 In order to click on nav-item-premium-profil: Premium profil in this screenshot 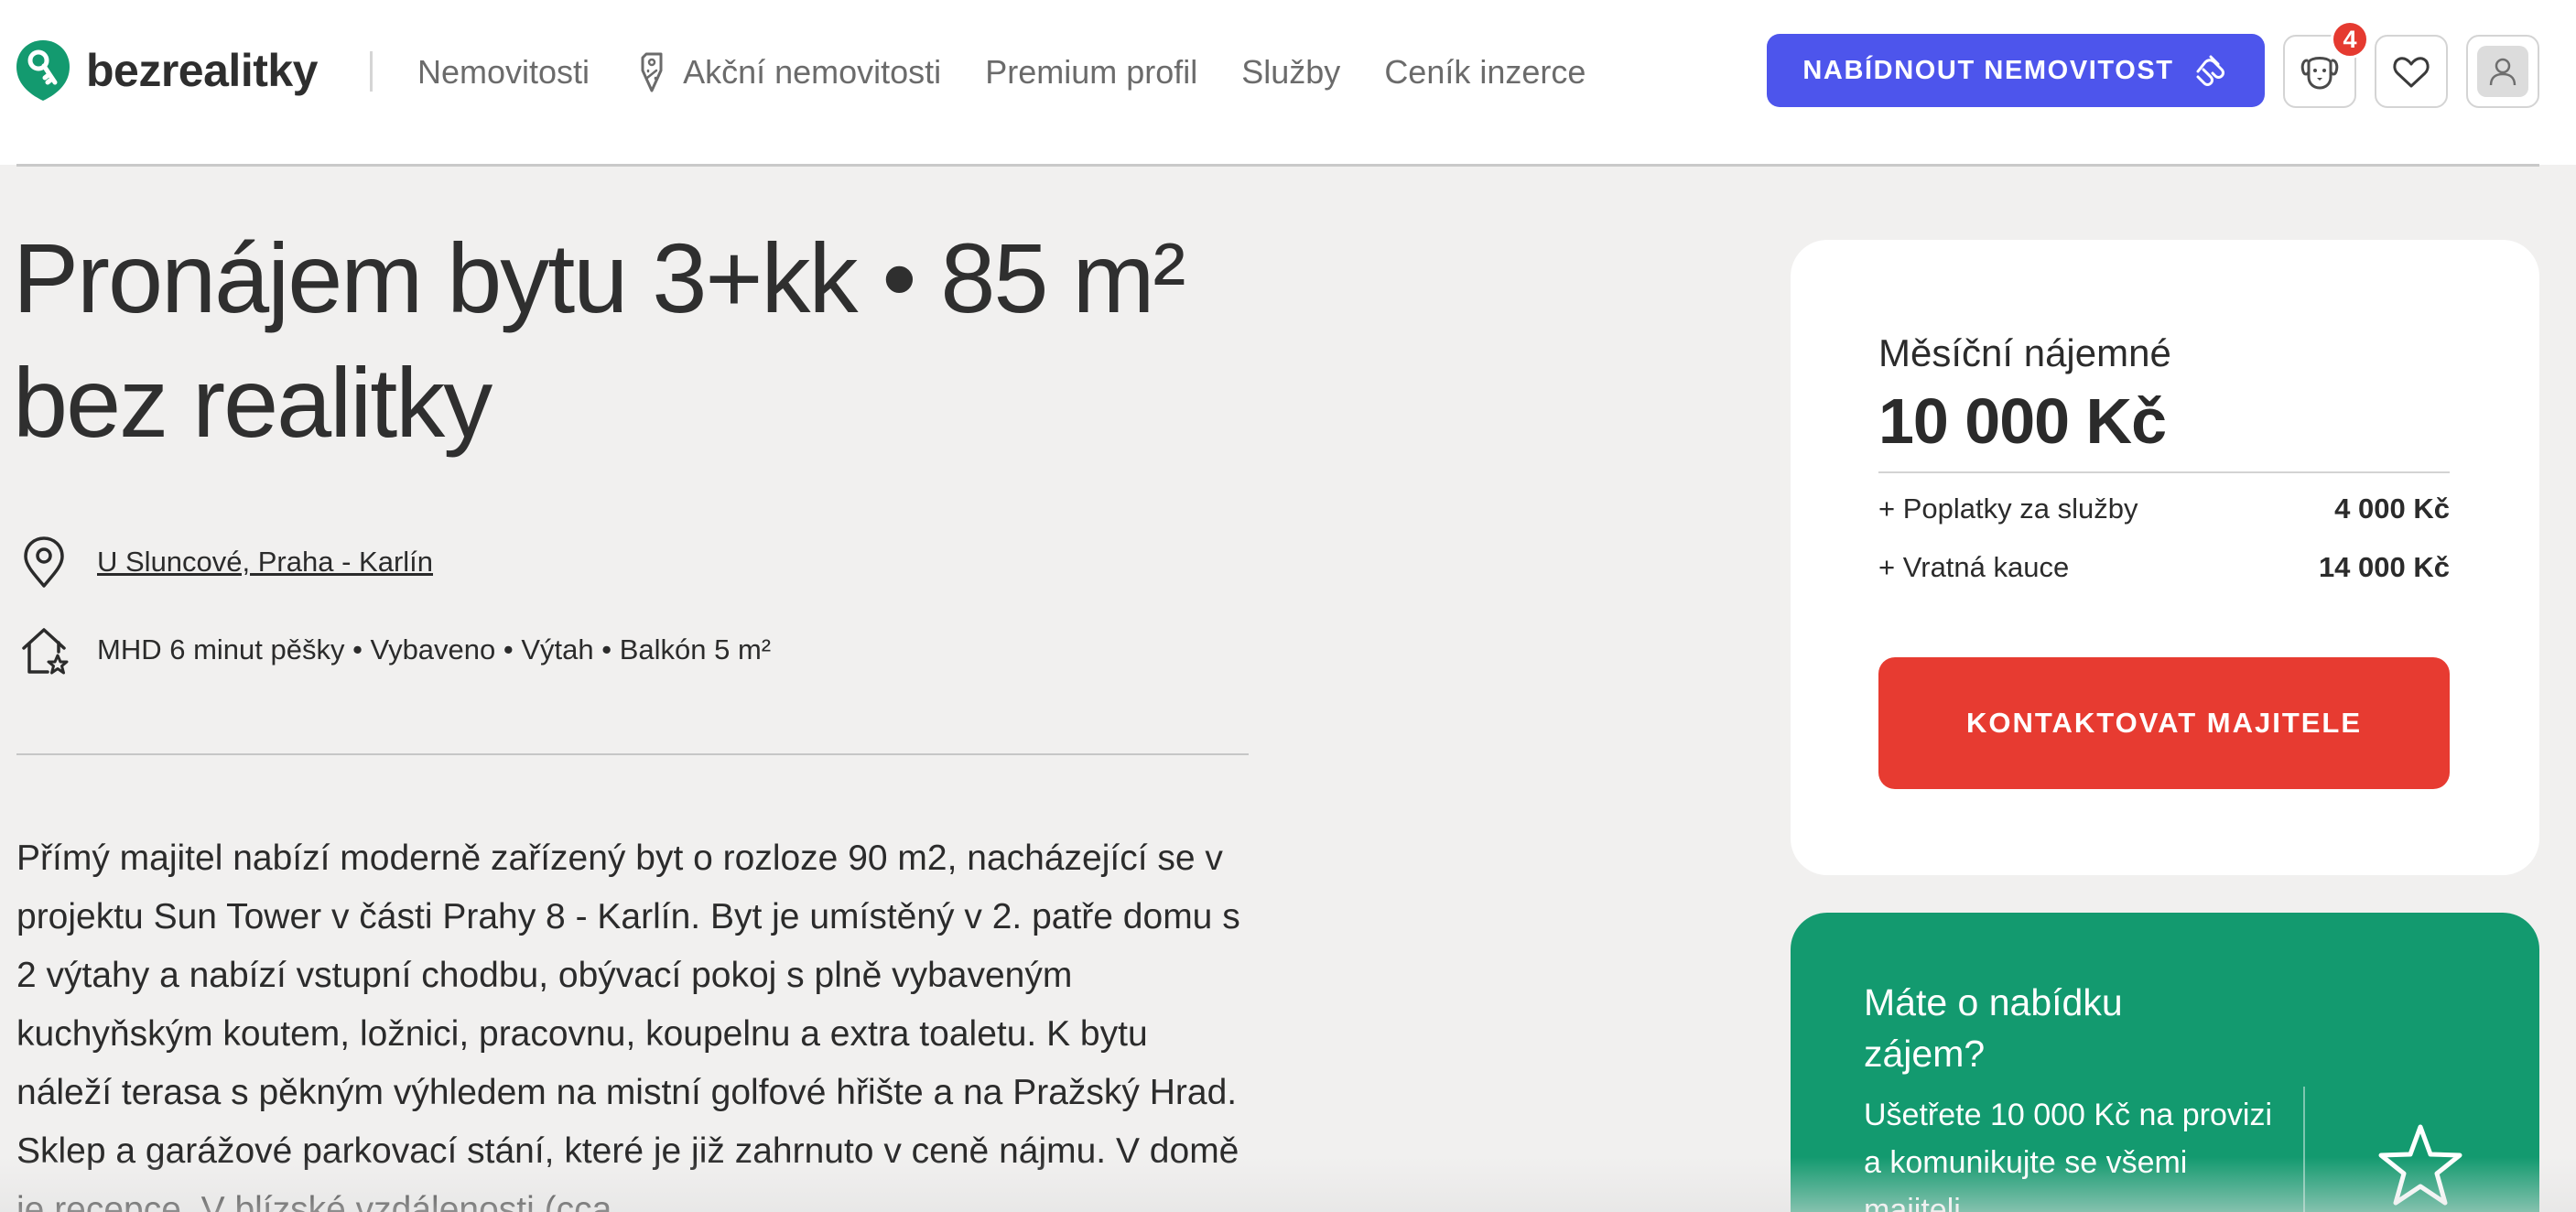, I will do `click(1091, 72)`.